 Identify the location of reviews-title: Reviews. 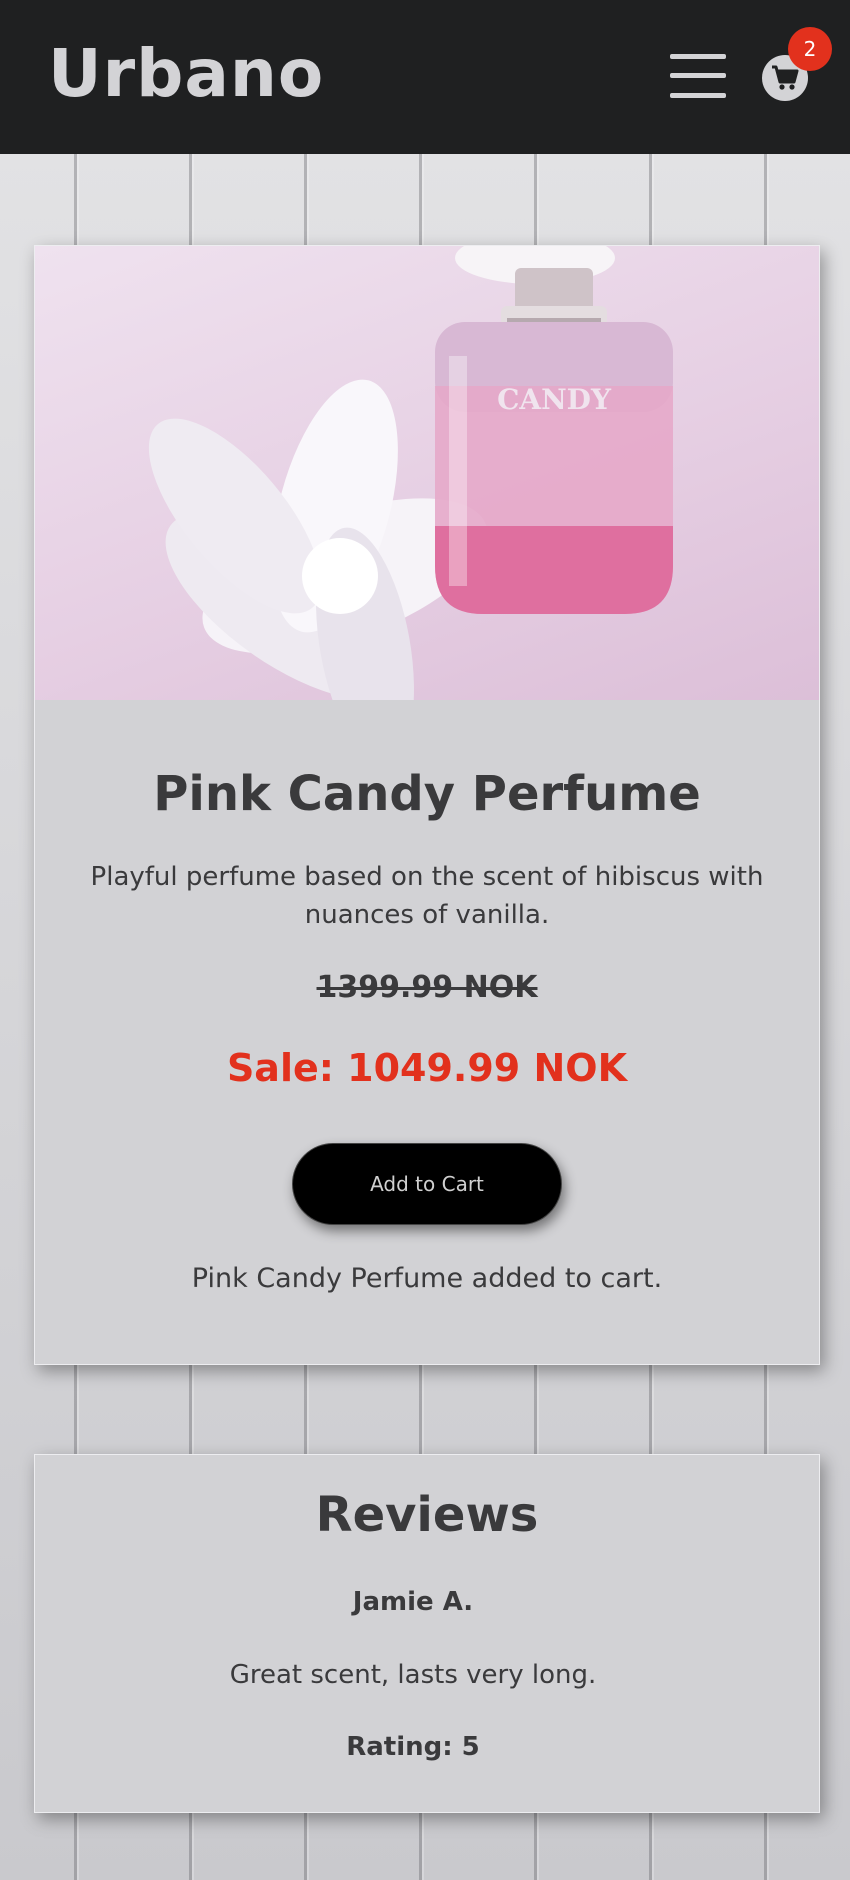
(427, 1515).